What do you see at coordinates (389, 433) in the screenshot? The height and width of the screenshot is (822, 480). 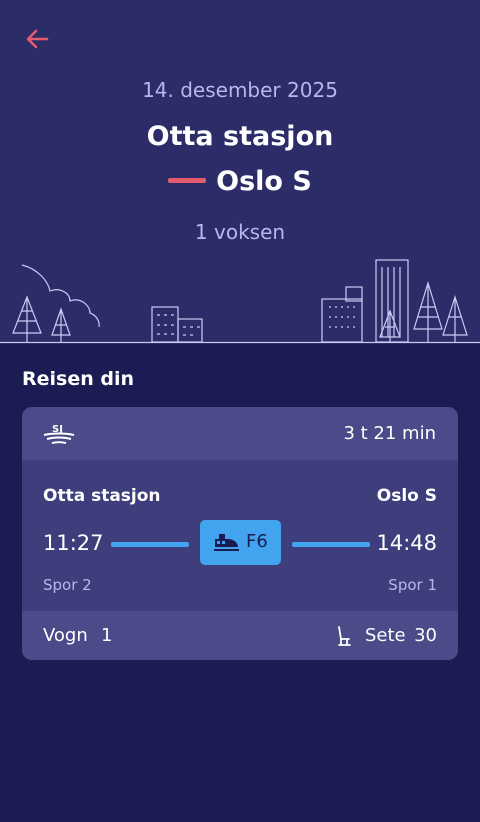 I see `trip-duration: 3 t 21 min` at bounding box center [389, 433].